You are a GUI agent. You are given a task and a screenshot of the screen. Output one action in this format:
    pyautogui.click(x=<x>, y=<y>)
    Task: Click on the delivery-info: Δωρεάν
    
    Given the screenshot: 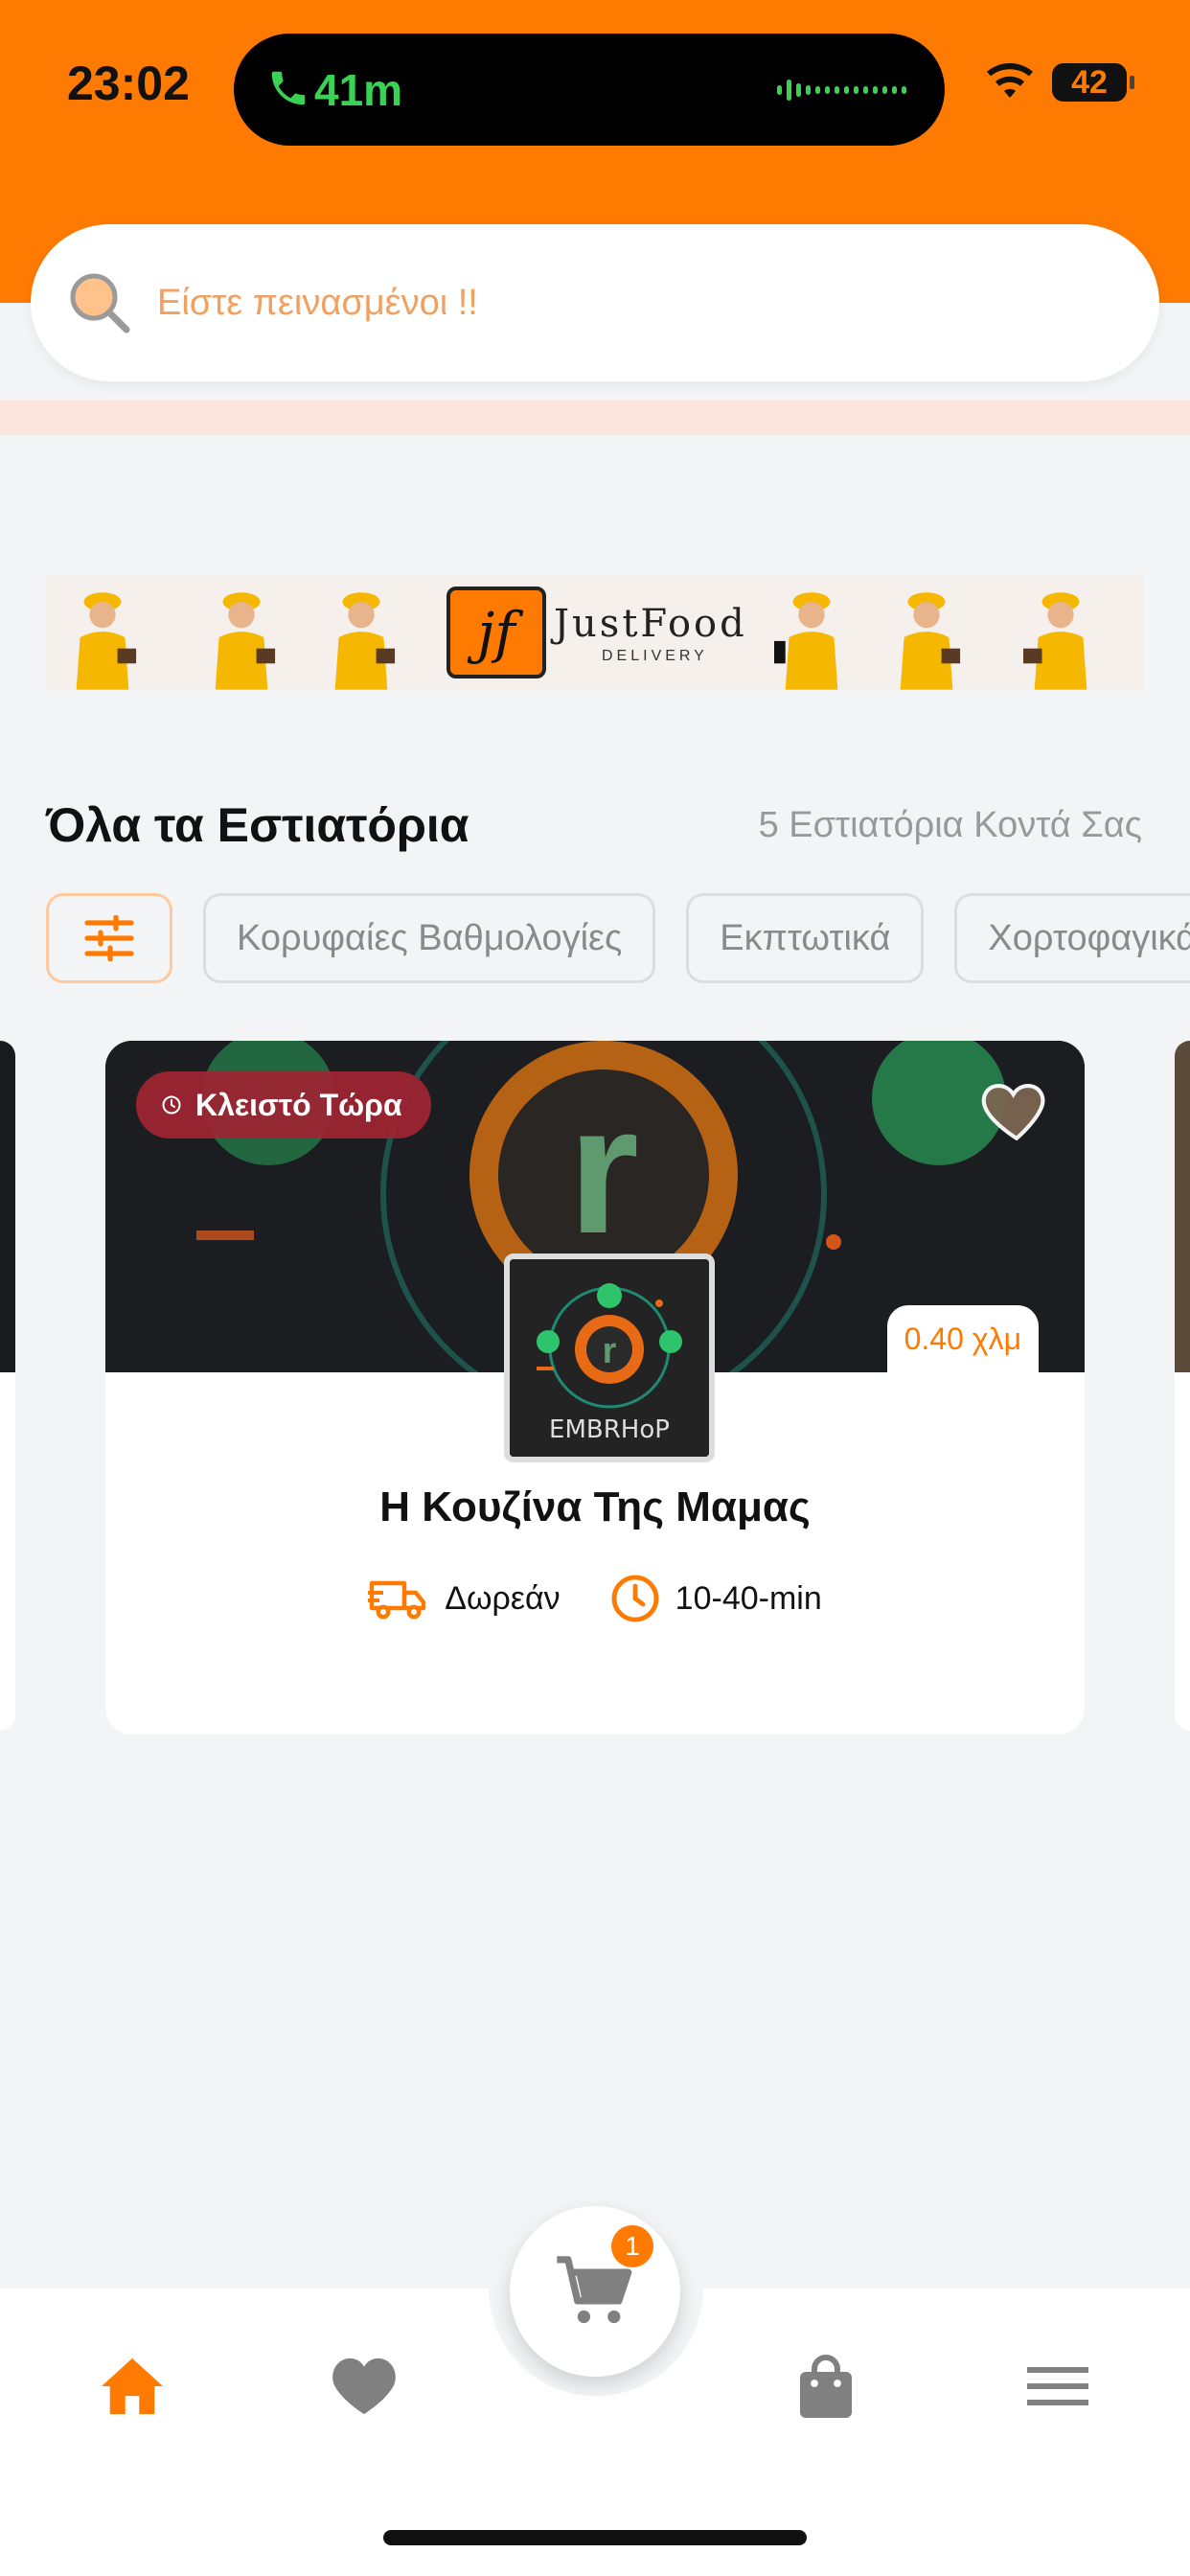 What is the action you would take?
    pyautogui.click(x=465, y=1599)
    